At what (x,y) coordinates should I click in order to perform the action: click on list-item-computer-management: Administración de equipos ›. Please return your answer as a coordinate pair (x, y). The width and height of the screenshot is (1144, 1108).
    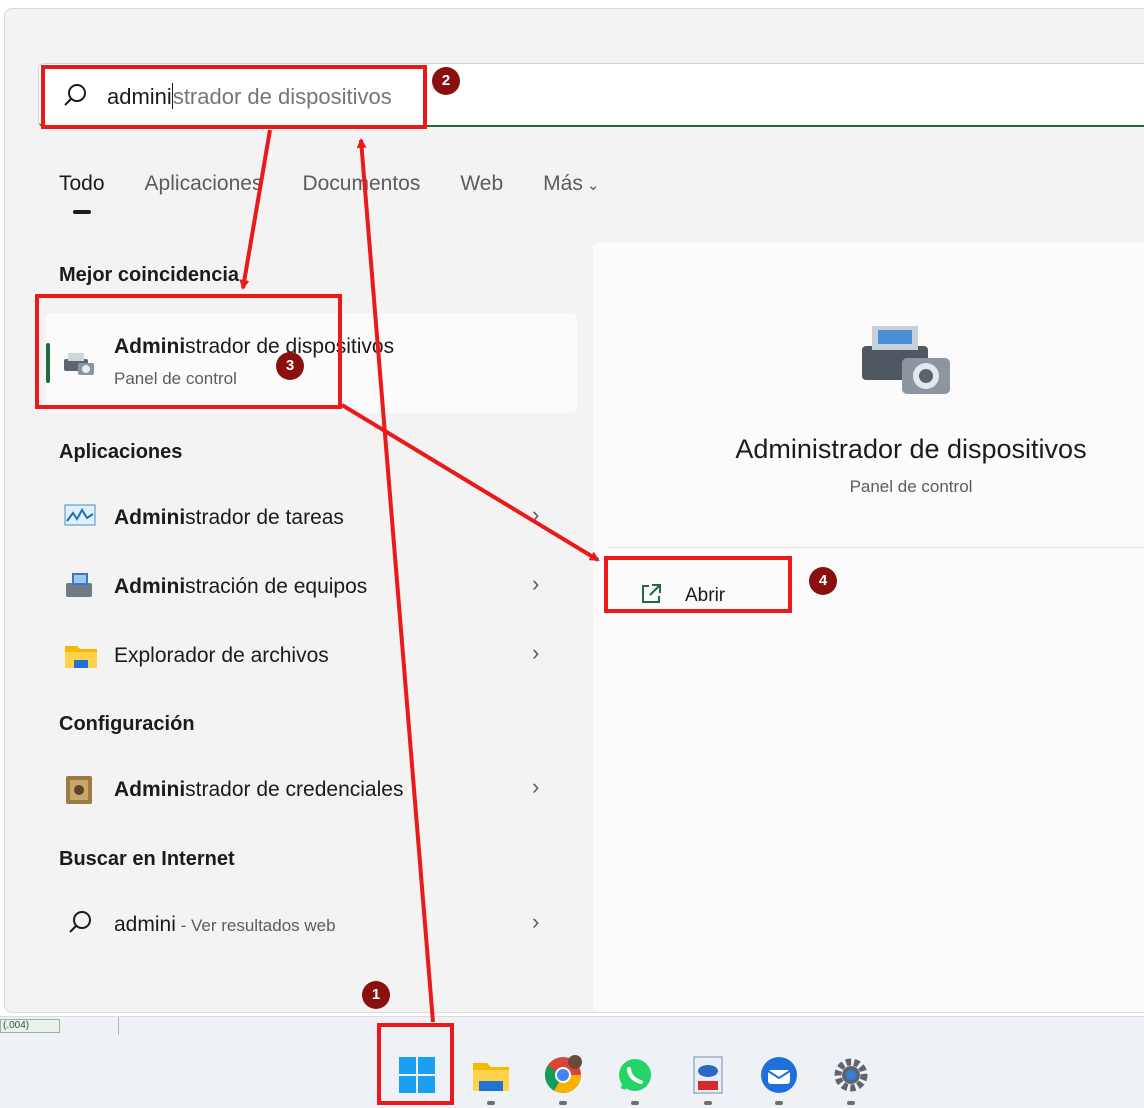
    Looking at the image, I should click on (311, 587).